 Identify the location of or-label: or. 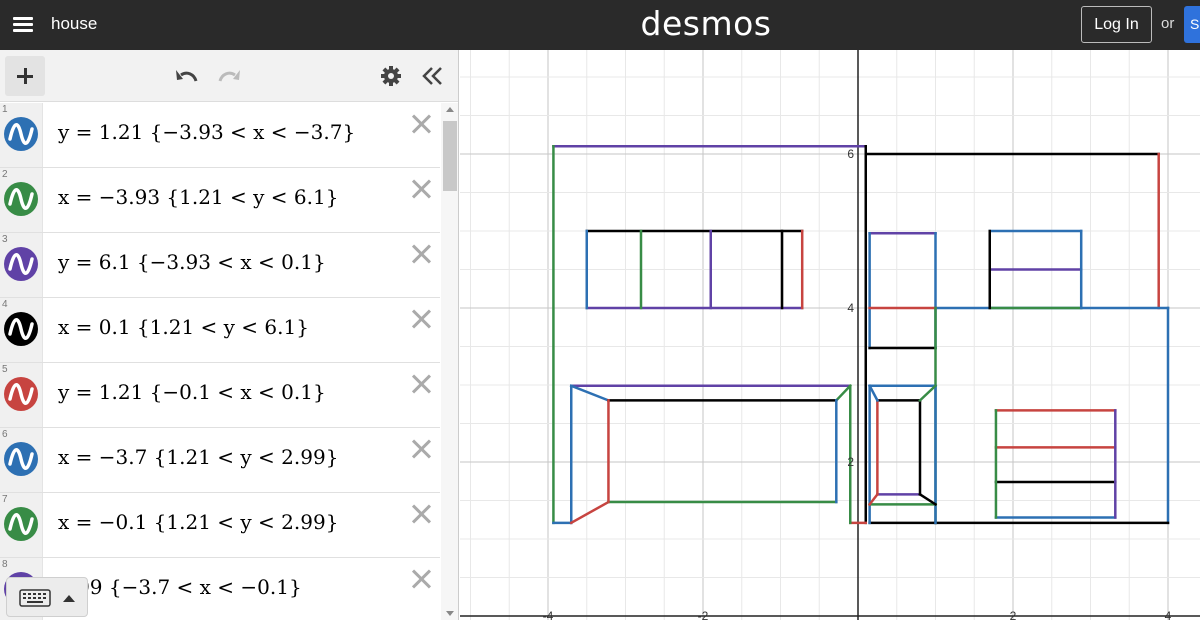
(1168, 23).